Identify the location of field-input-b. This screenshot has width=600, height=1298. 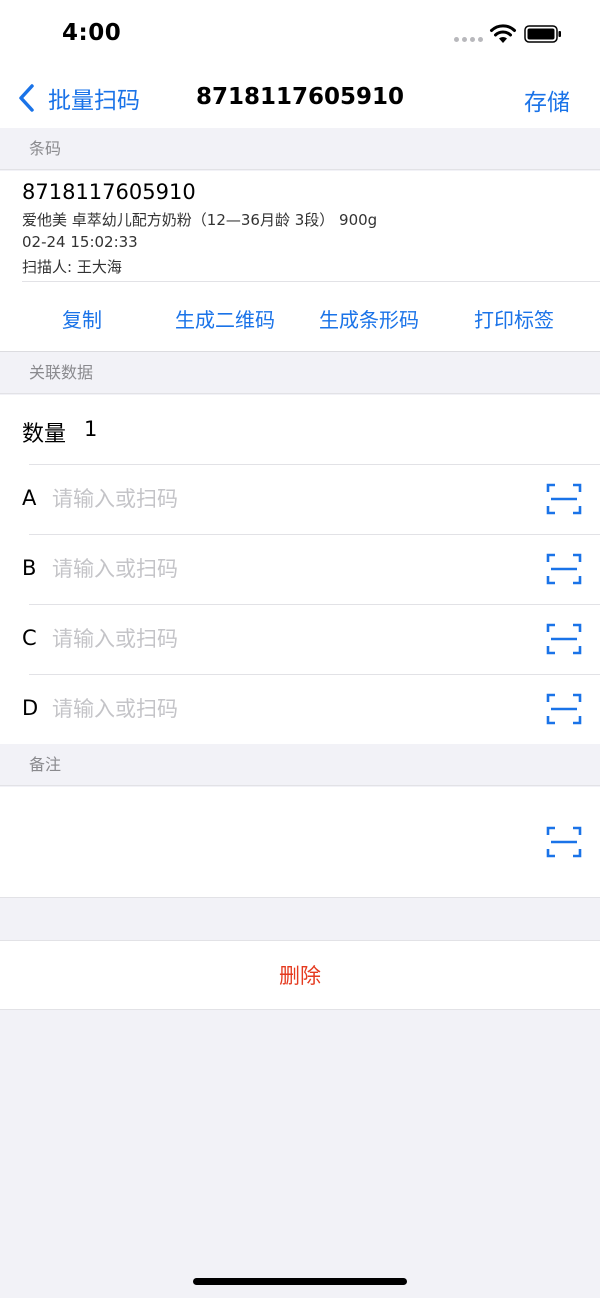
(272, 569).